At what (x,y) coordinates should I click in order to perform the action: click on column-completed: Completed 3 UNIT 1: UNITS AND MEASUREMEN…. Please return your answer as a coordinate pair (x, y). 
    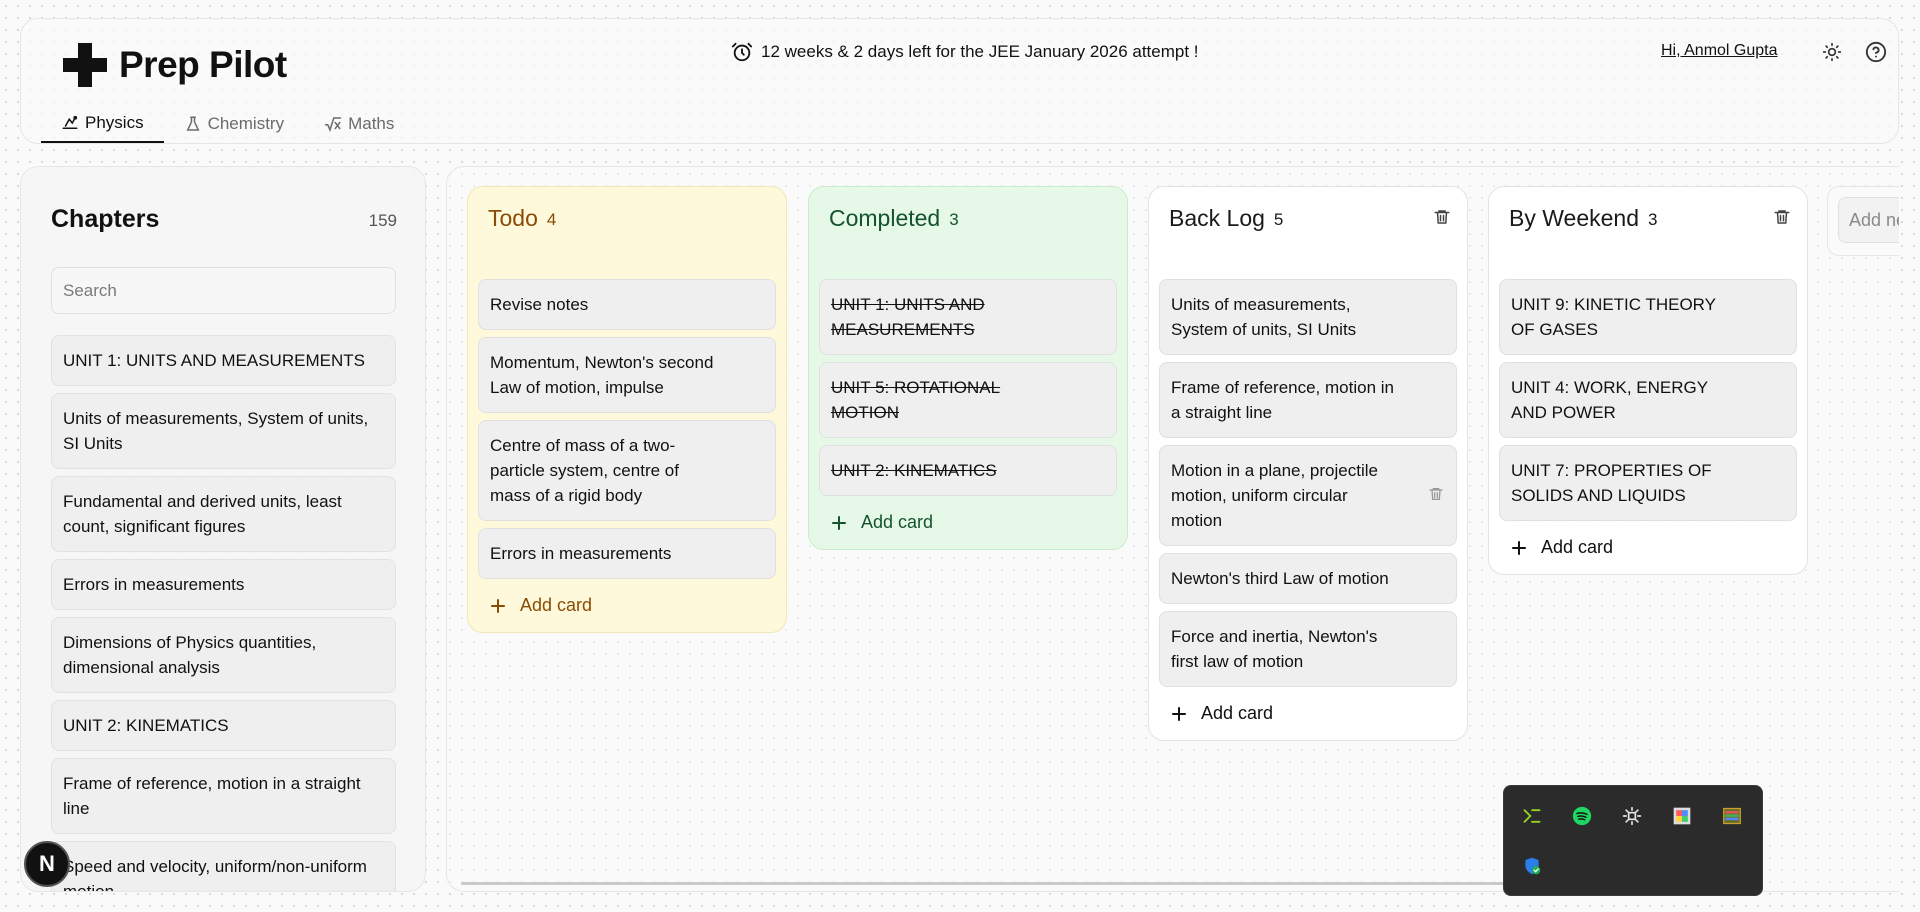
    Looking at the image, I should click on (968, 368).